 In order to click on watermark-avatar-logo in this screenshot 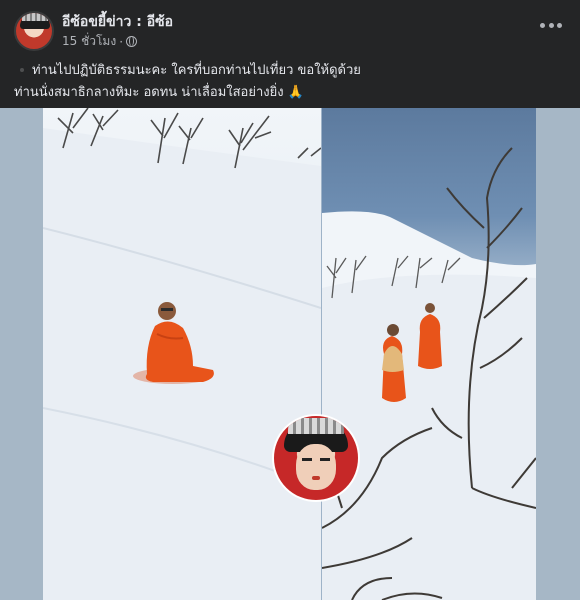, I will do `click(316, 458)`.